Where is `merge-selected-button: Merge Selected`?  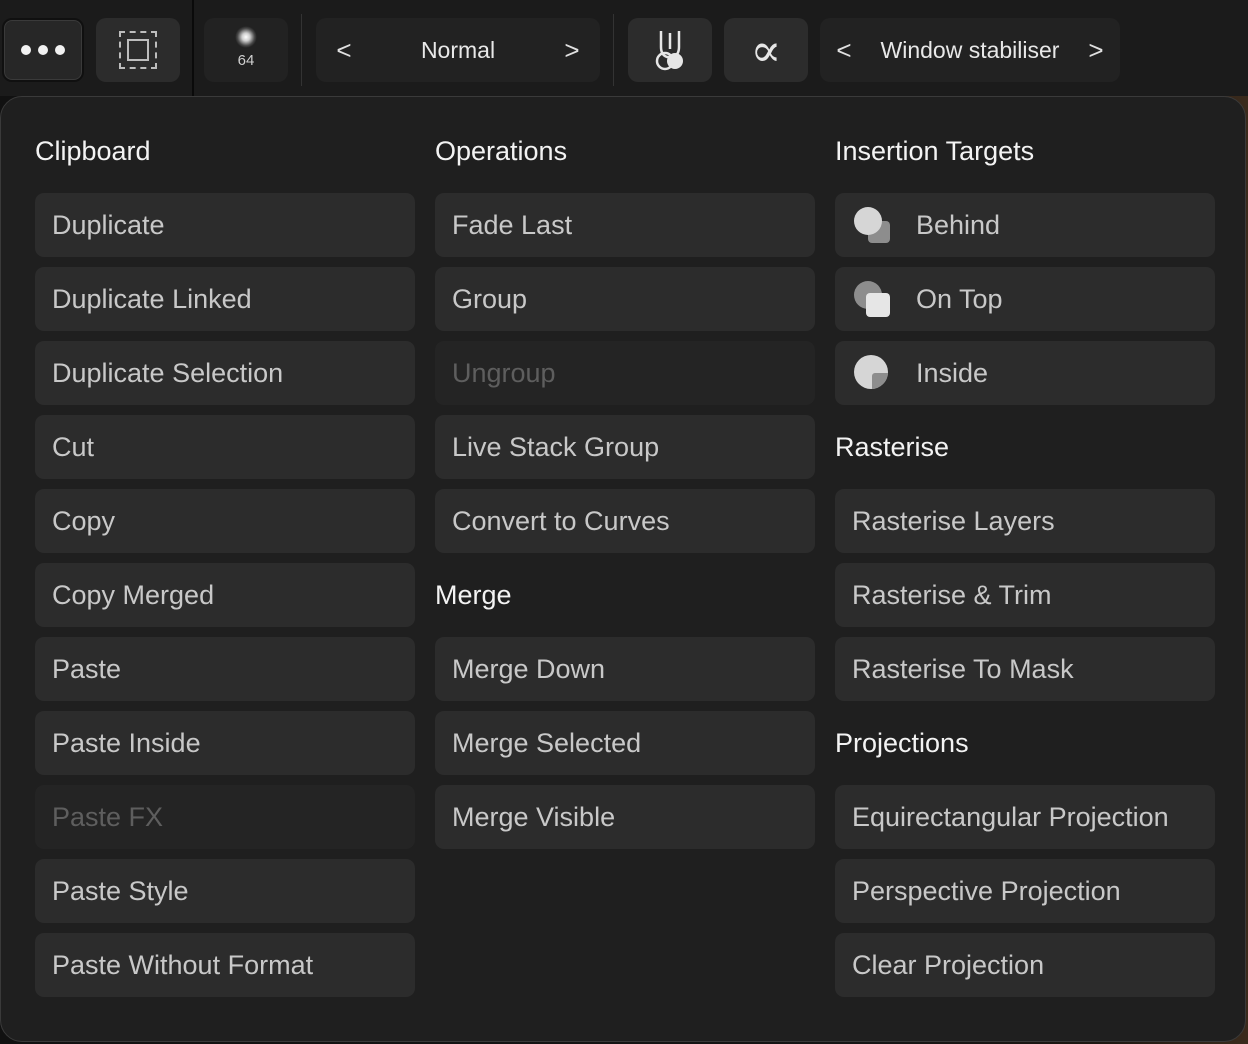 merge-selected-button: Merge Selected is located at coordinates (625, 743).